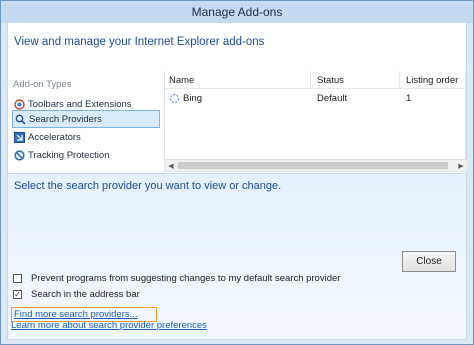 This screenshot has width=474, height=345. I want to click on column-header-name: Name, so click(181, 80).